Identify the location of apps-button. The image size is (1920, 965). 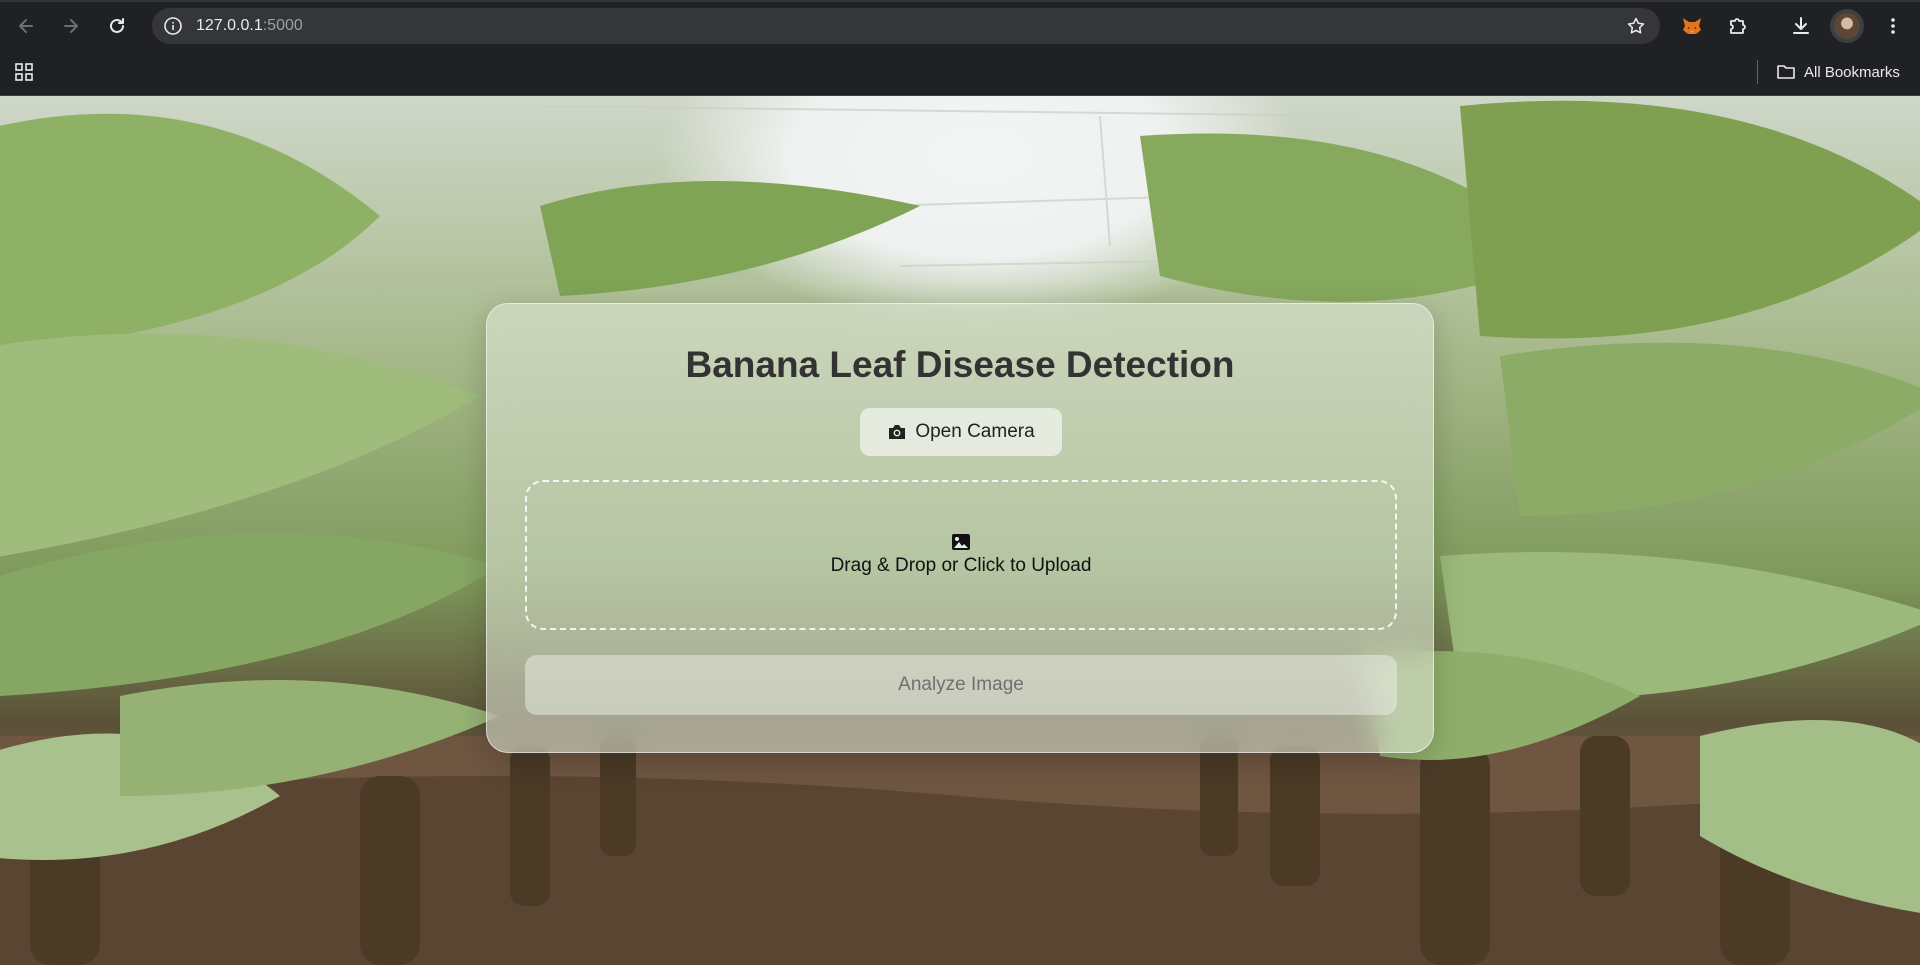
(24, 72).